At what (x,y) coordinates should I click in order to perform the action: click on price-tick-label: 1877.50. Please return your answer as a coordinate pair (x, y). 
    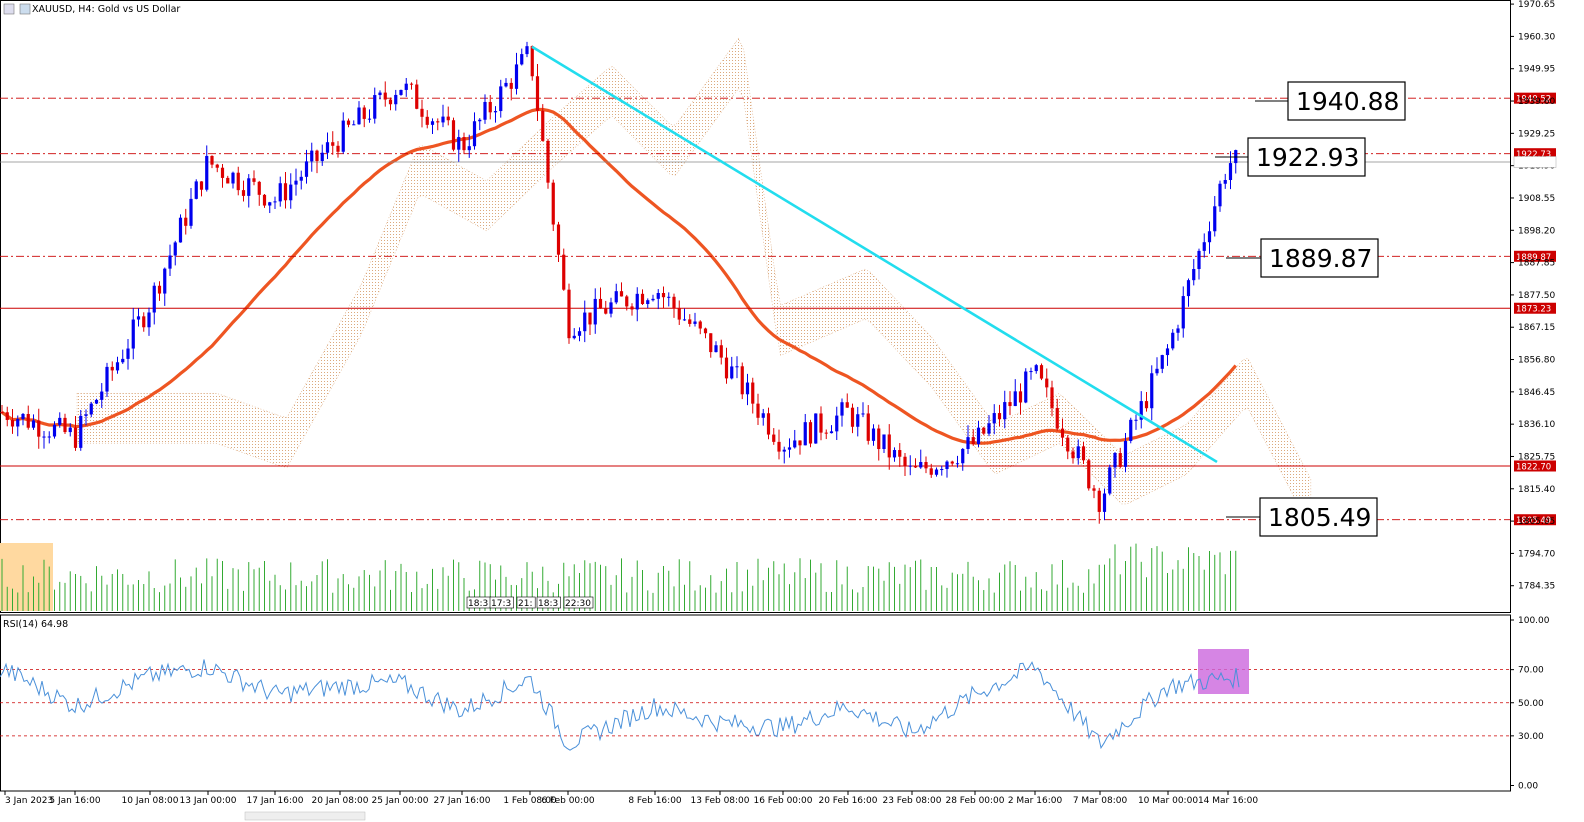
    Looking at the image, I should click on (1536, 296).